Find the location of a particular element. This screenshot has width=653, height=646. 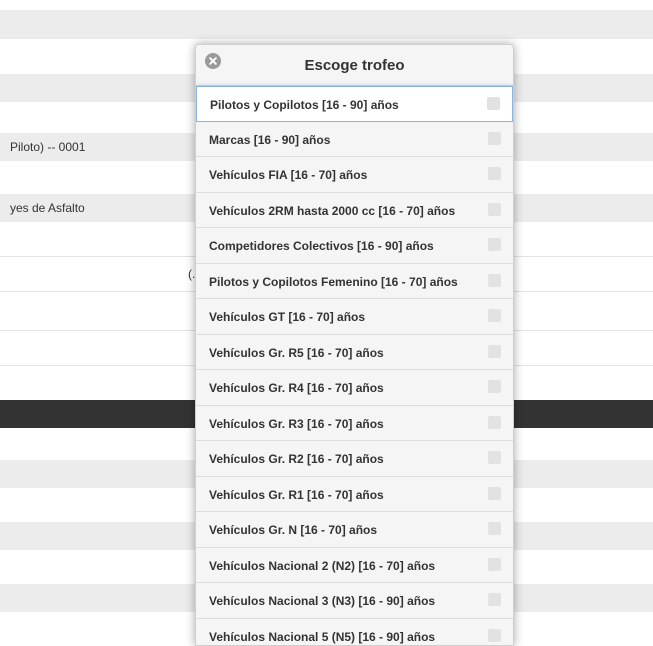

dialog-title: Escoge trofeo is located at coordinates (354, 65).